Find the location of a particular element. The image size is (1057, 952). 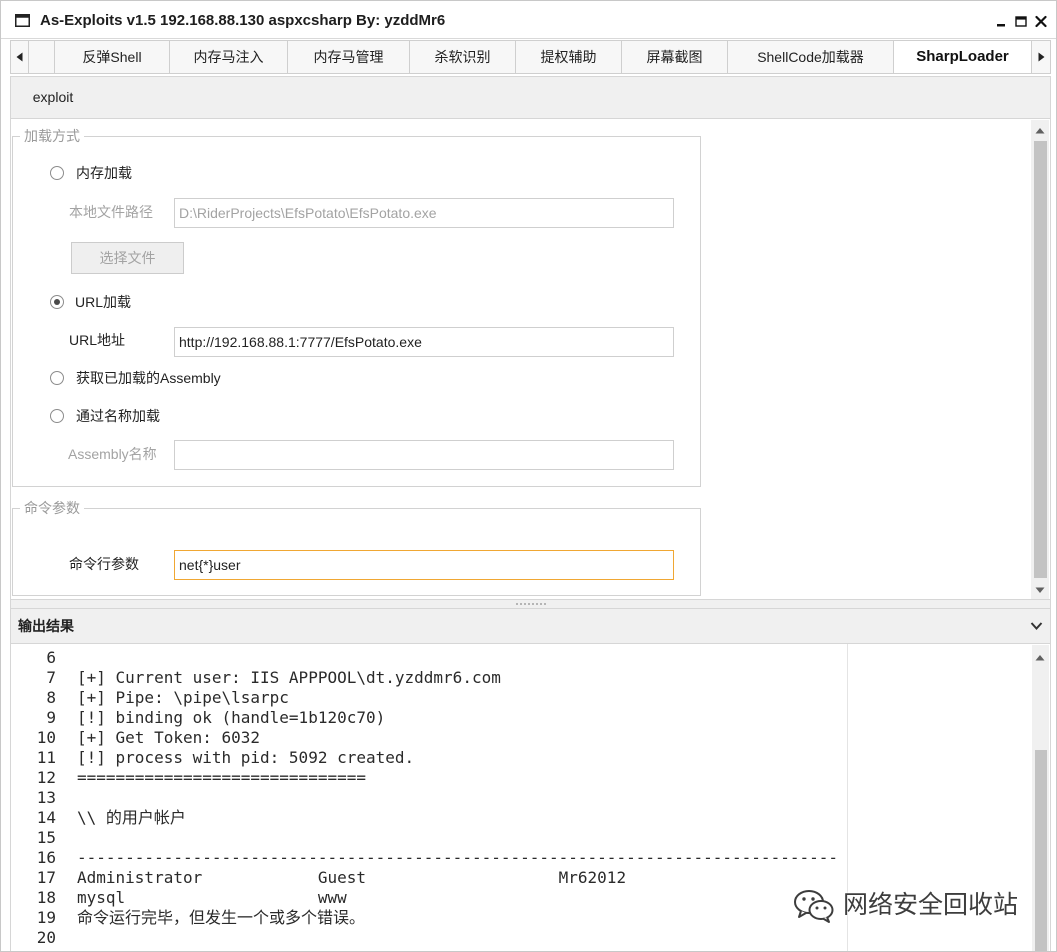

line-number: 20 is located at coordinates (46, 937).